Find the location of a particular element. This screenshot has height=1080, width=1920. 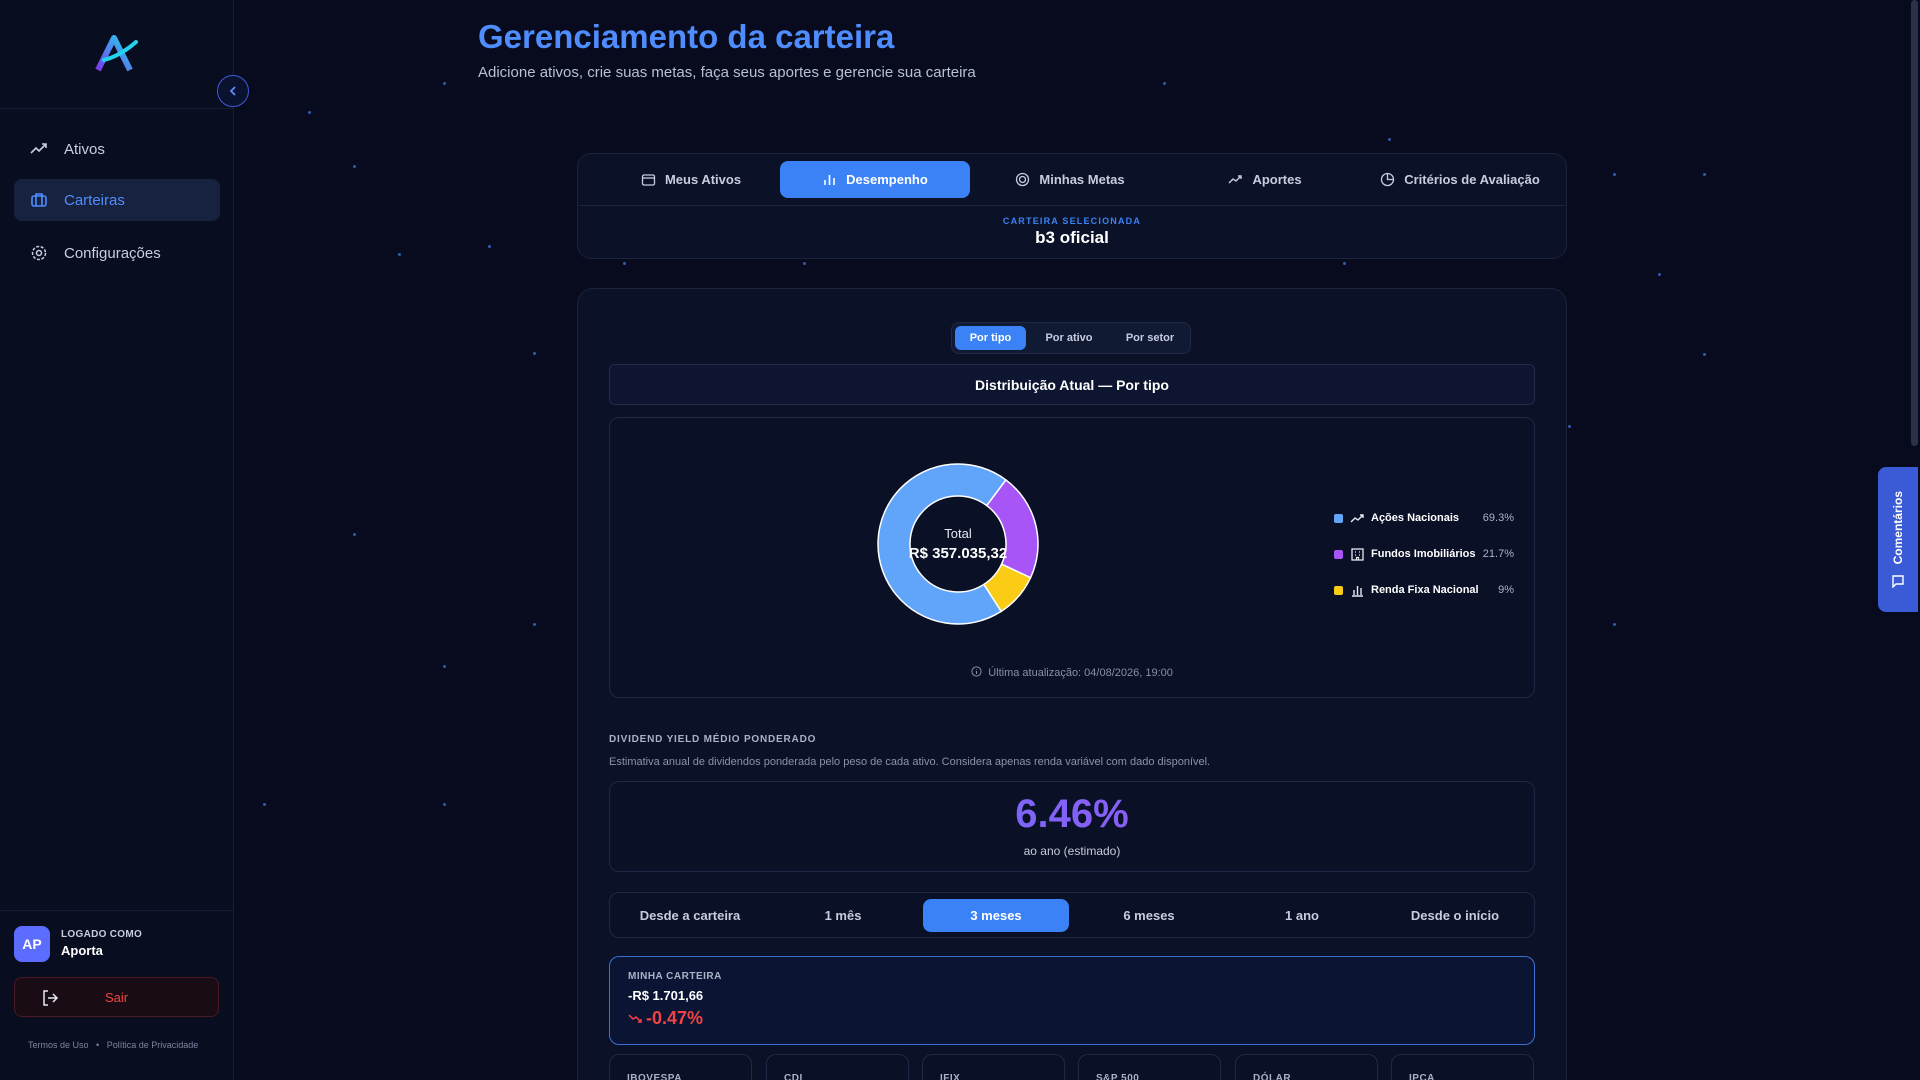

tab-label: Aportes is located at coordinates (1277, 179).